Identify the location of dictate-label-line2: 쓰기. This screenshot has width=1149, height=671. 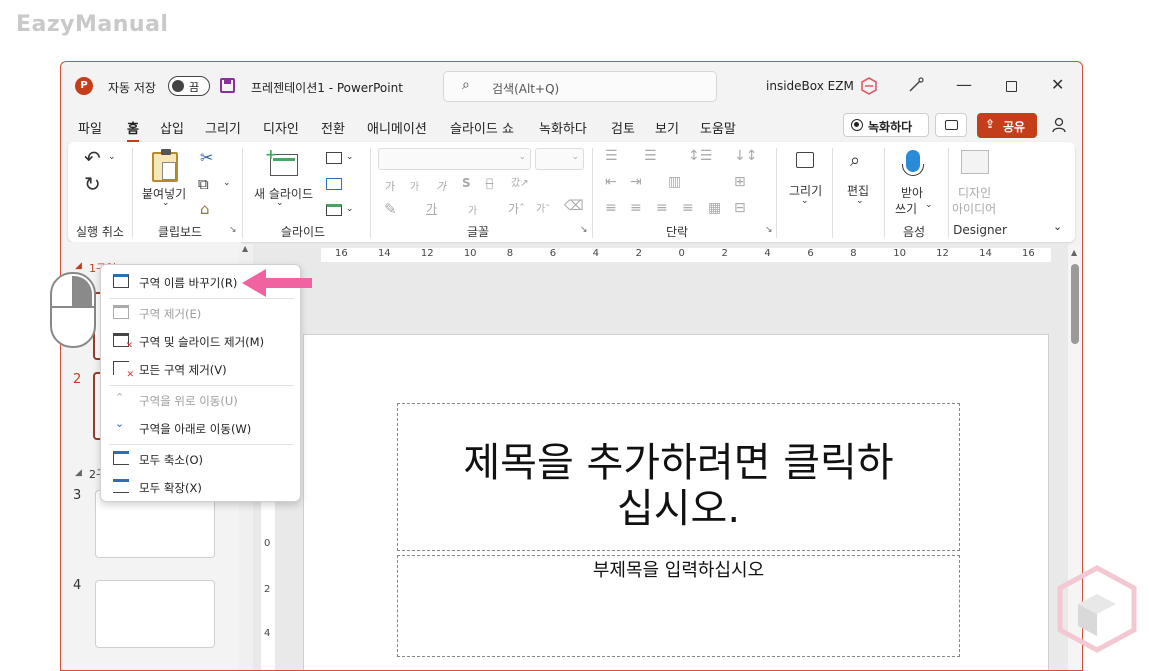
(906, 208).